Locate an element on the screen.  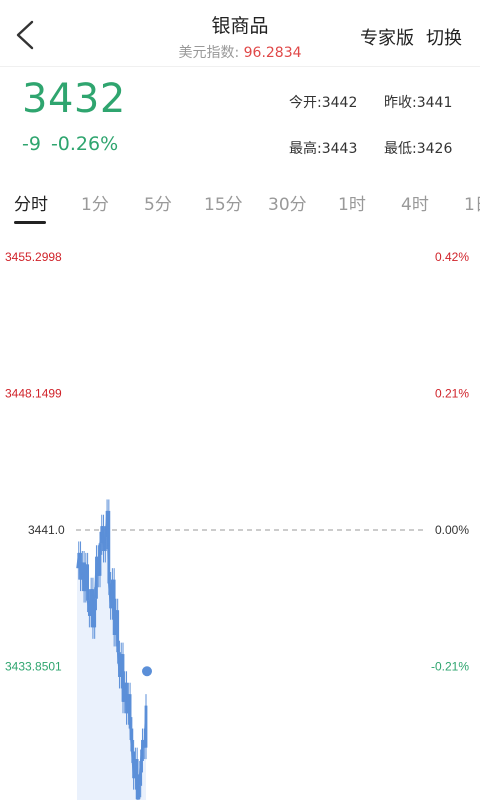
dollar-index-value: 96.2834 is located at coordinates (272, 53).